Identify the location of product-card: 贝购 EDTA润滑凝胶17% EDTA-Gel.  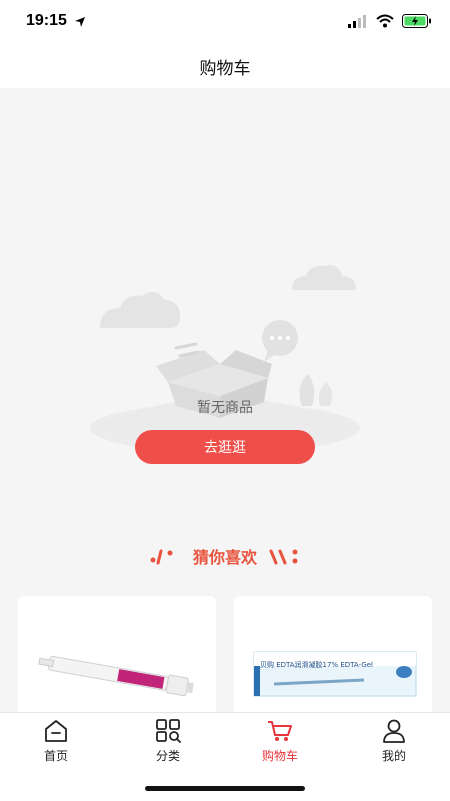
(333, 661).